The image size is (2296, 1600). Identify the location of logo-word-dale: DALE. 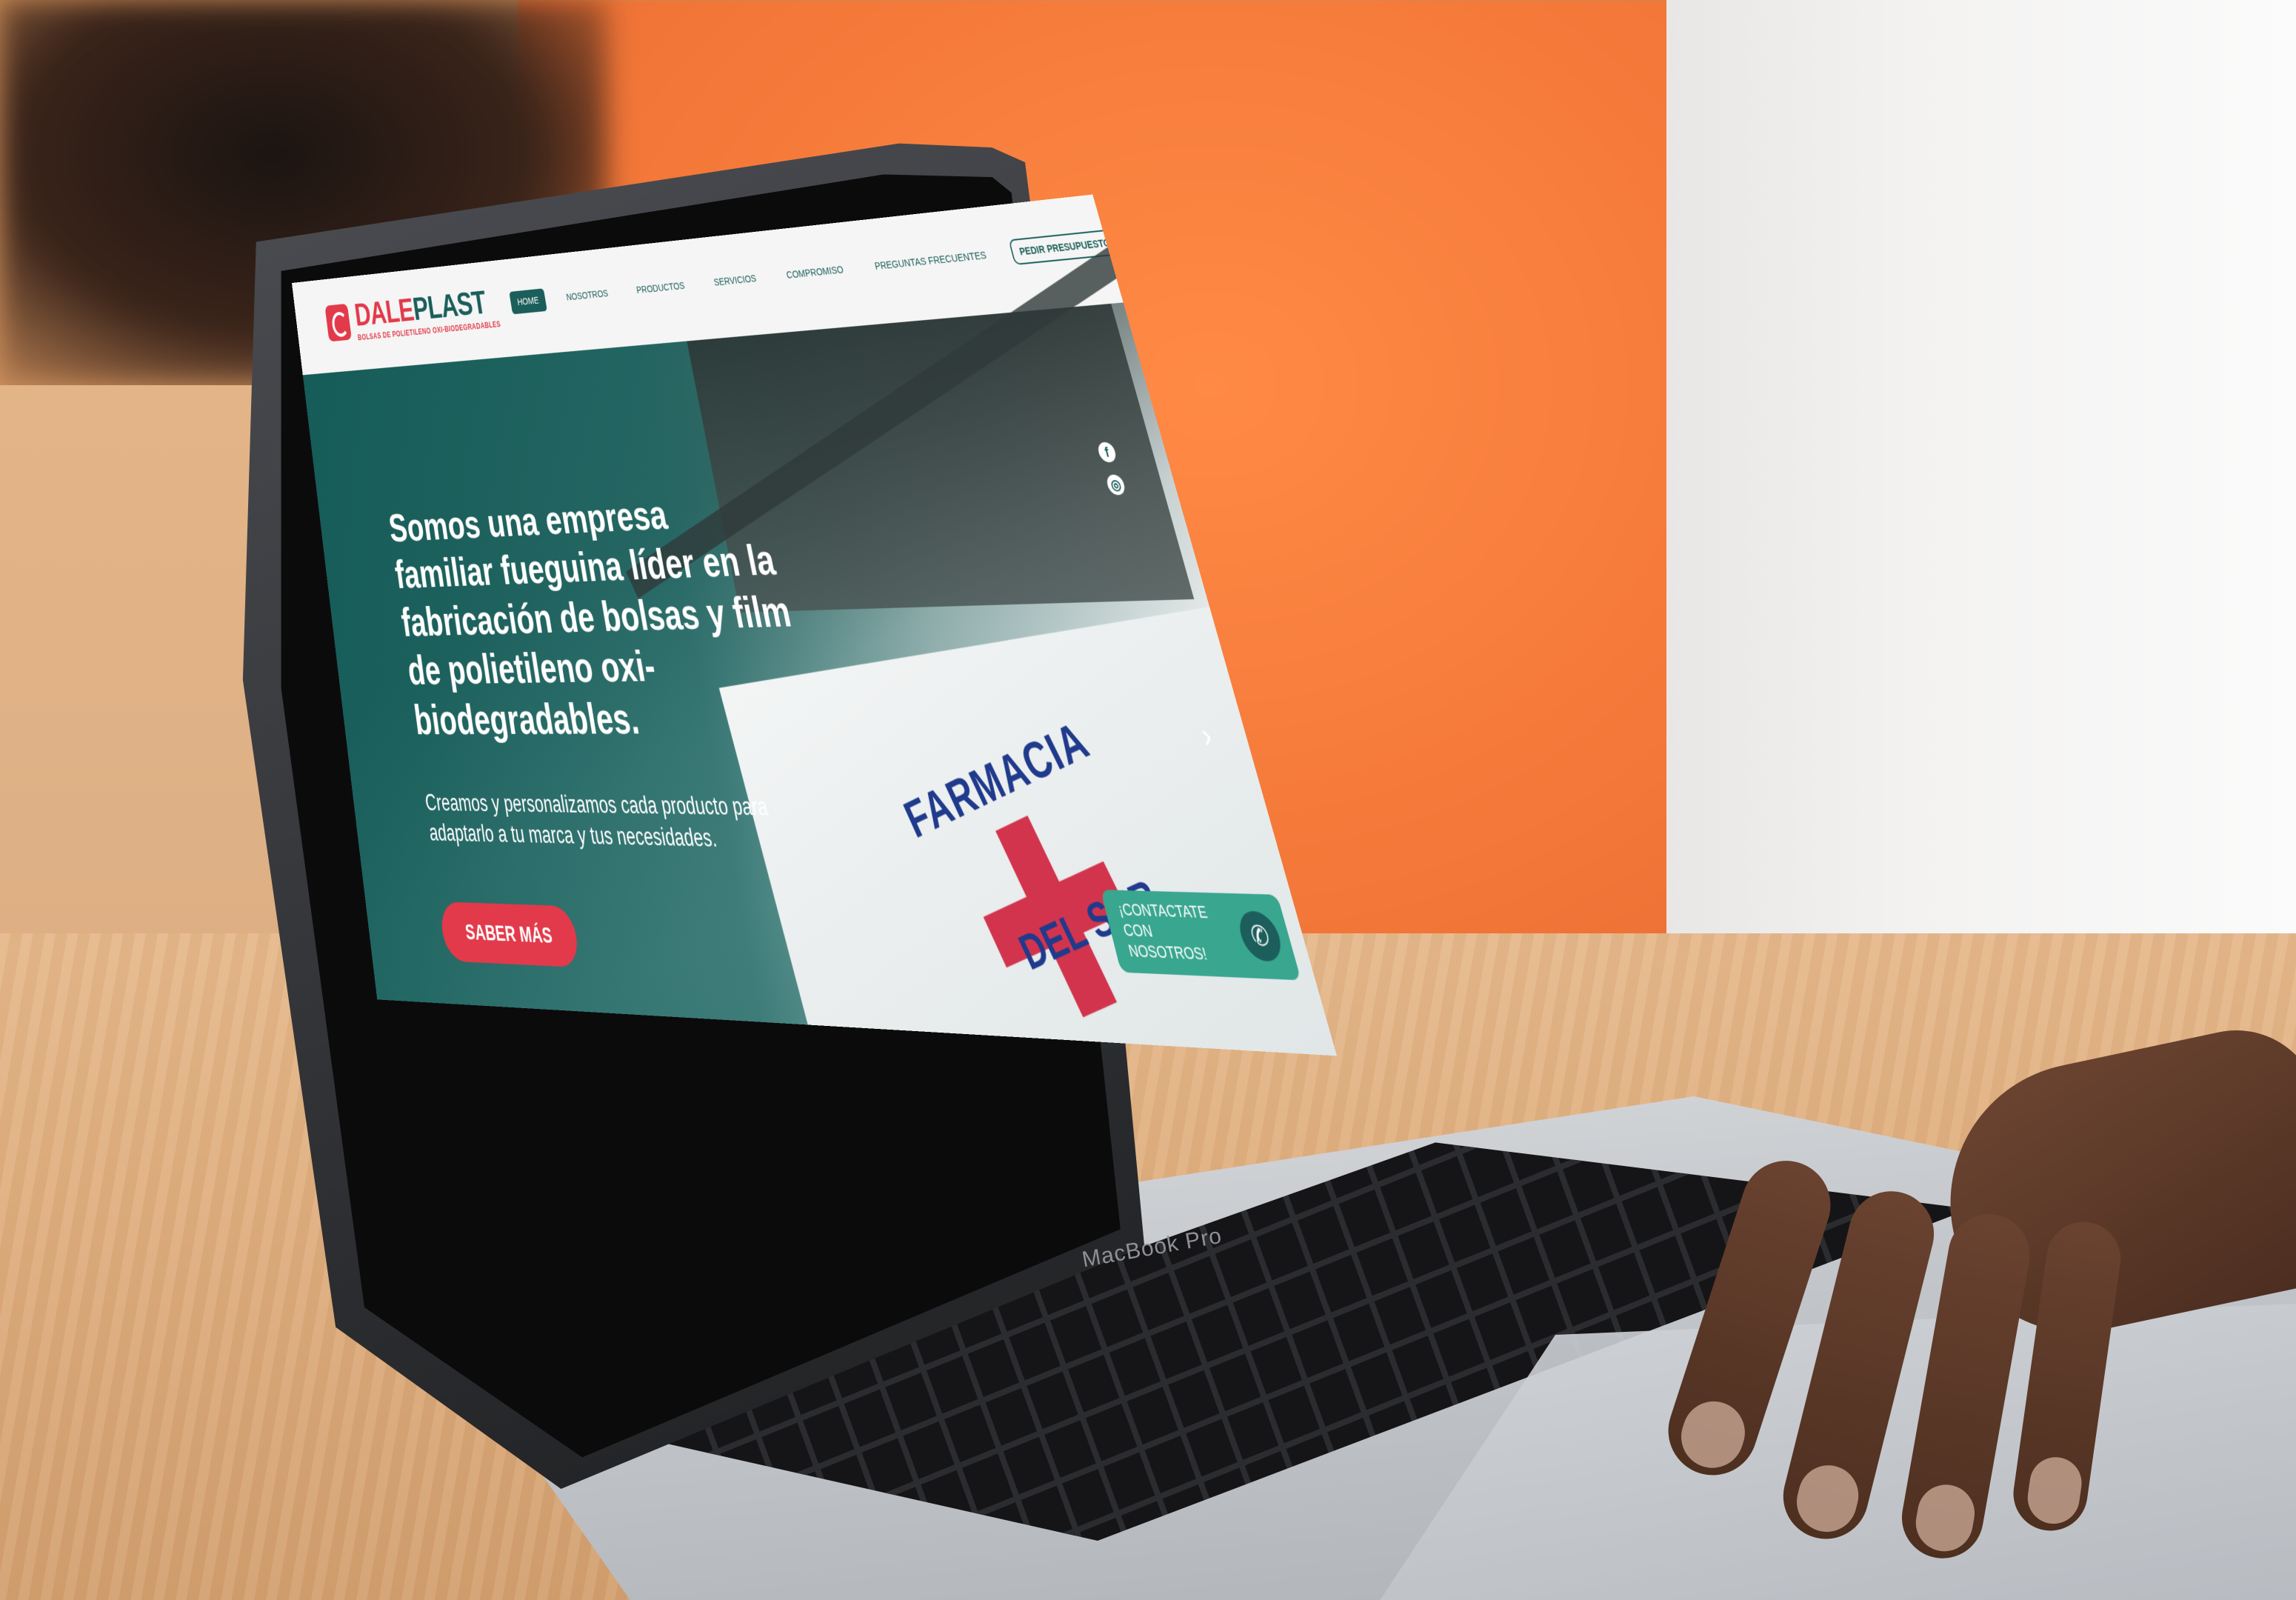
(384, 312).